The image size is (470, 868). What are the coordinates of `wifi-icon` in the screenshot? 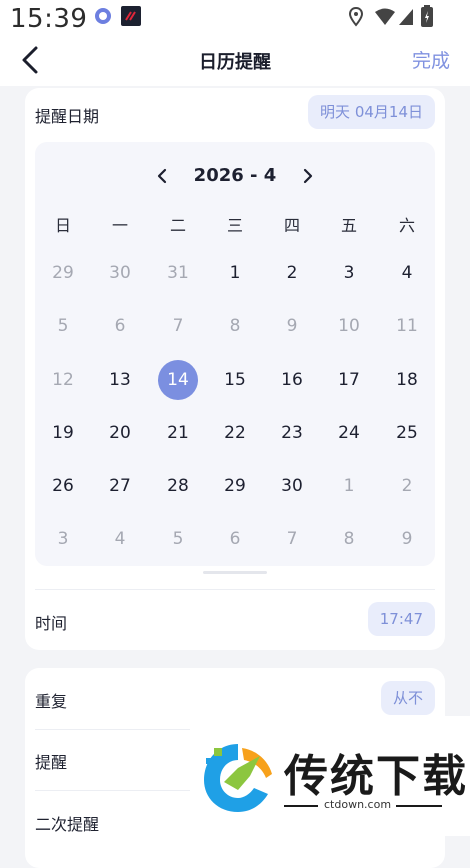 It's located at (385, 16).